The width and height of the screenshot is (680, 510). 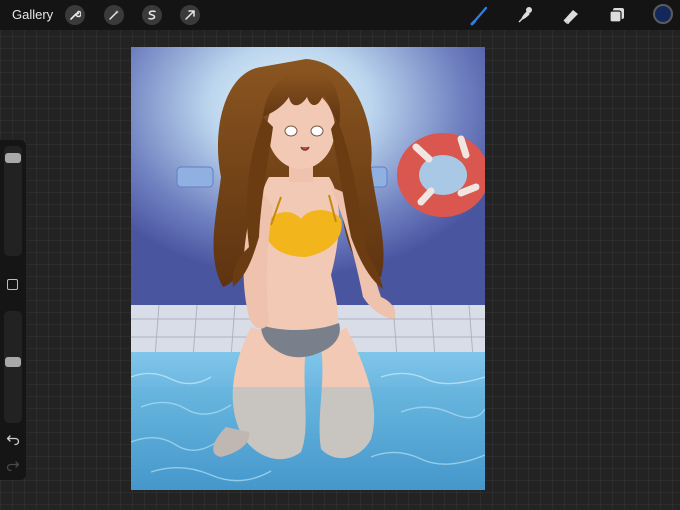 What do you see at coordinates (13, 157) in the screenshot?
I see `brush-size-handle` at bounding box center [13, 157].